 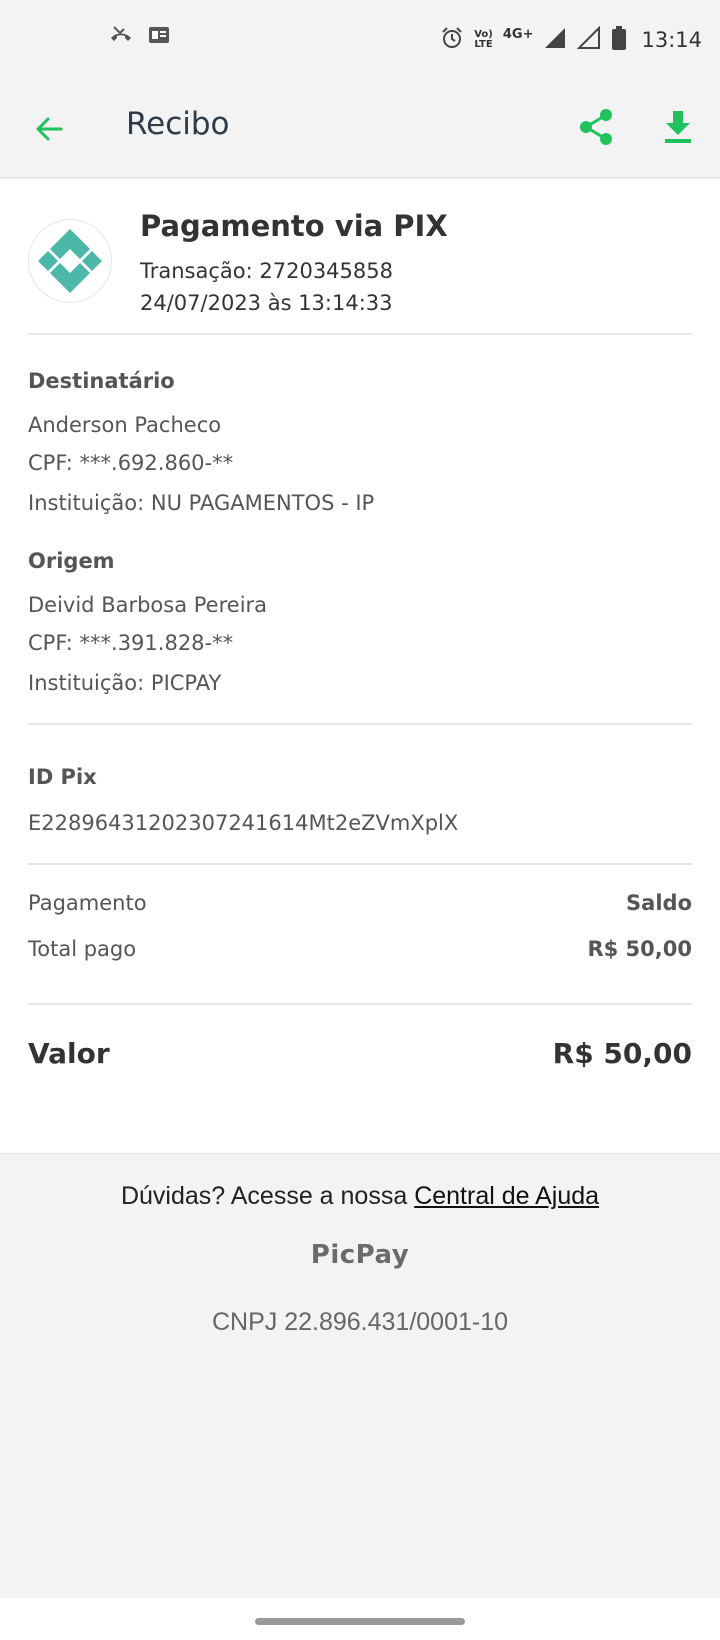 What do you see at coordinates (159, 37) in the screenshot?
I see `message-icon` at bounding box center [159, 37].